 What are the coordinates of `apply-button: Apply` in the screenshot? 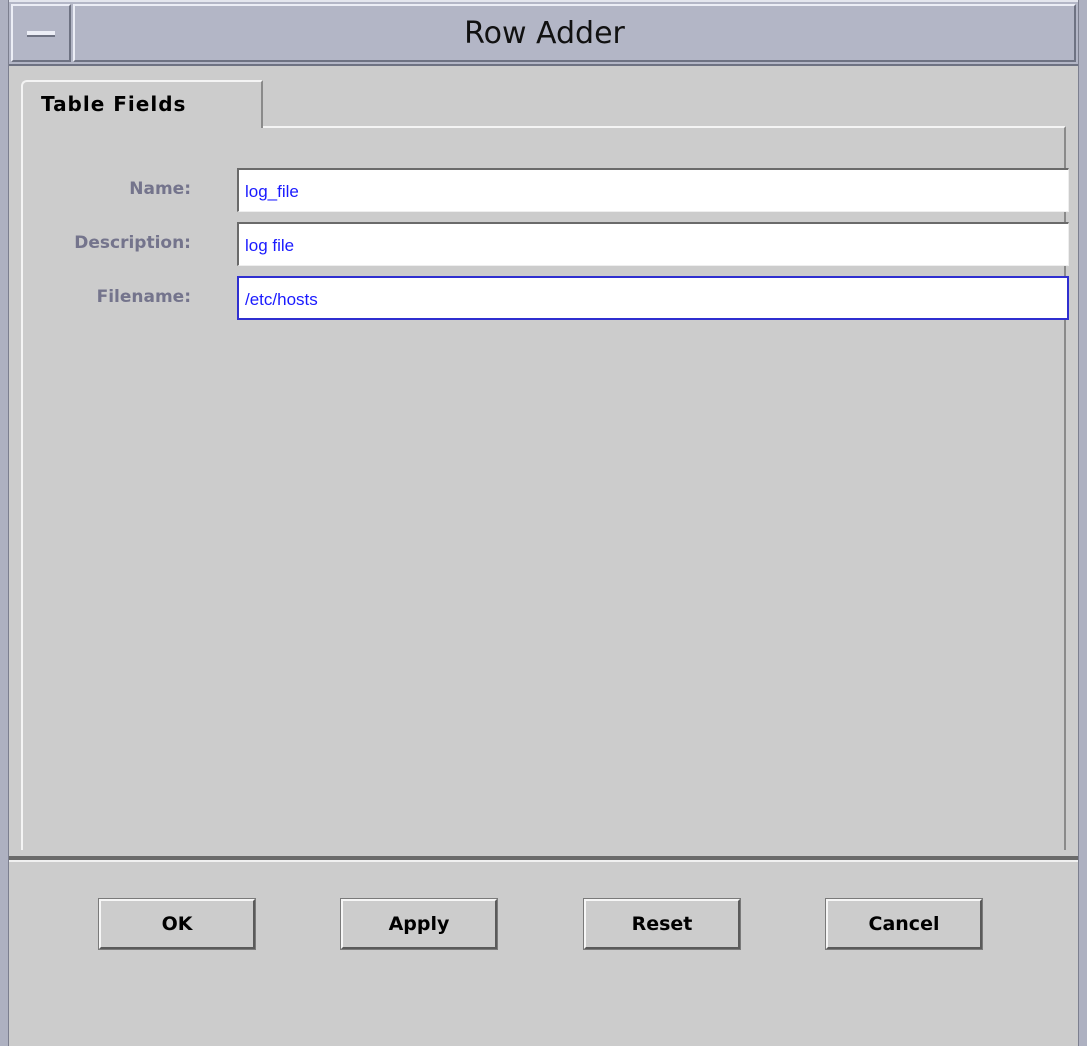 It's located at (419, 924).